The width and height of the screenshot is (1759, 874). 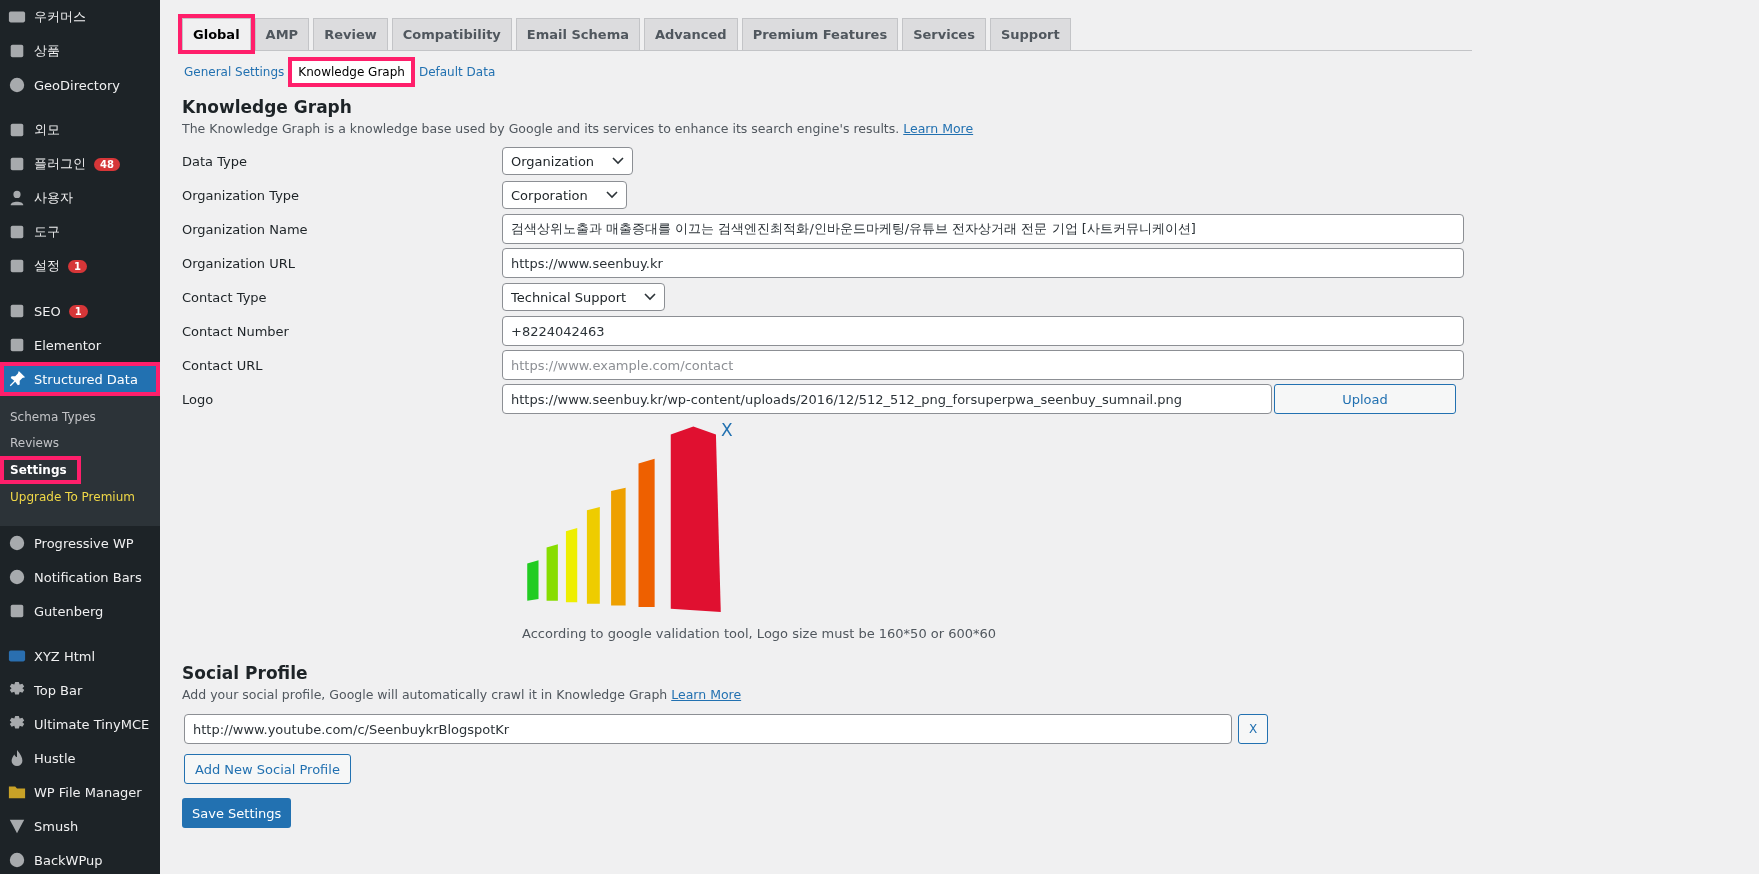 What do you see at coordinates (55, 758) in the screenshot?
I see `menu-label: Hustle` at bounding box center [55, 758].